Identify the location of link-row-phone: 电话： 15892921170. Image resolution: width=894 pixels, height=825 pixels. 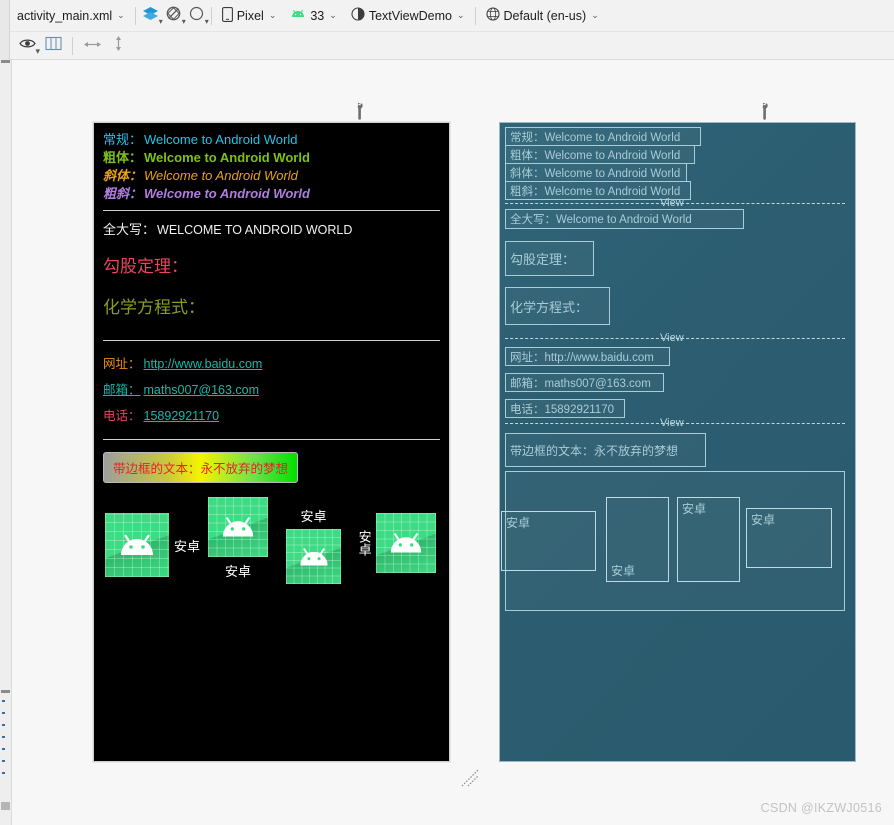
(271, 416).